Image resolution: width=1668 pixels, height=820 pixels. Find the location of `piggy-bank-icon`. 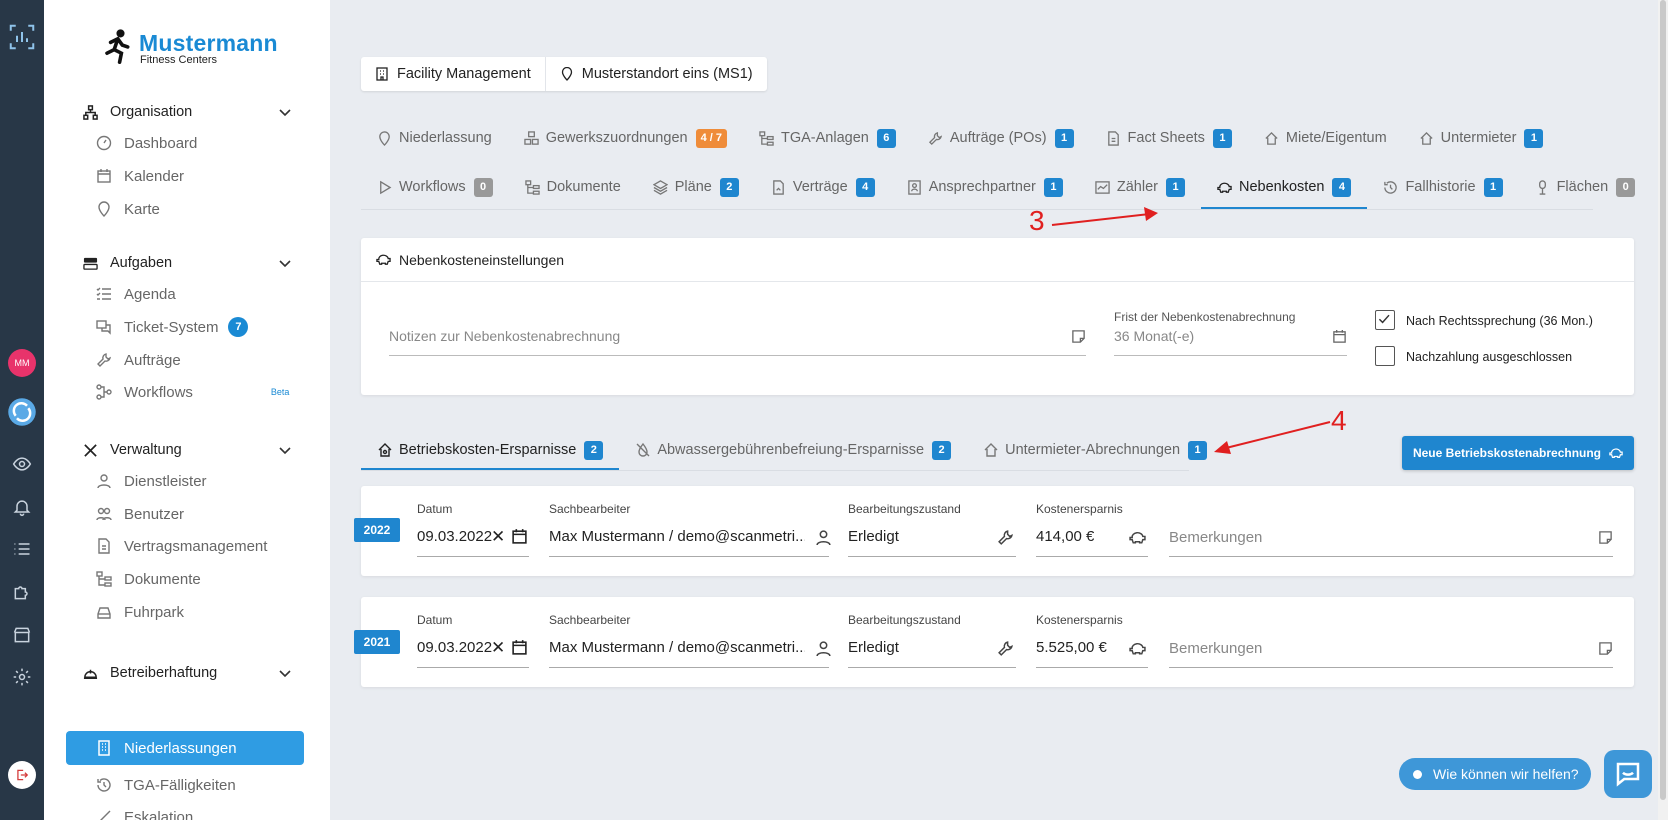

piggy-bank-icon is located at coordinates (1616, 453).